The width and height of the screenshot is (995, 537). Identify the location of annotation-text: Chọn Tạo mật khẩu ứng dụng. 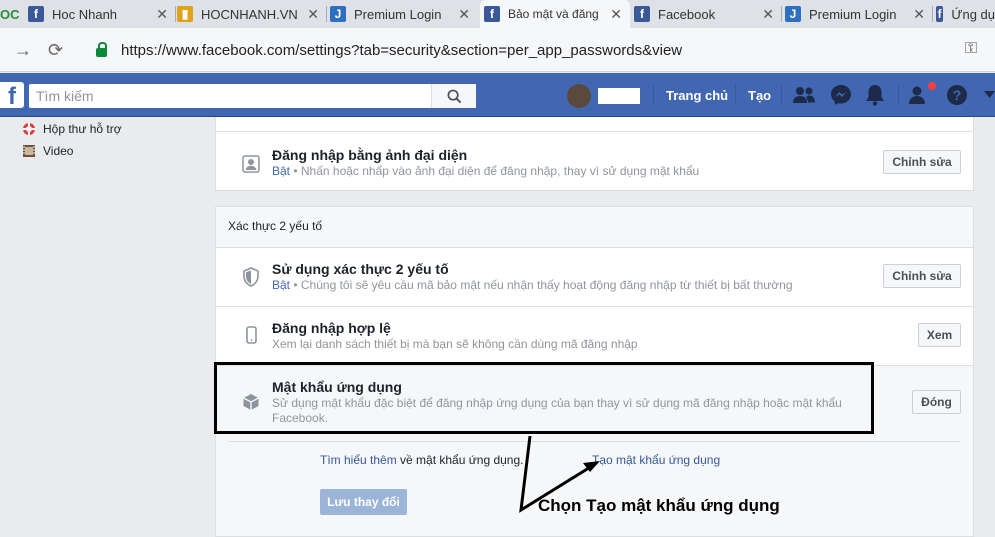
(659, 505).